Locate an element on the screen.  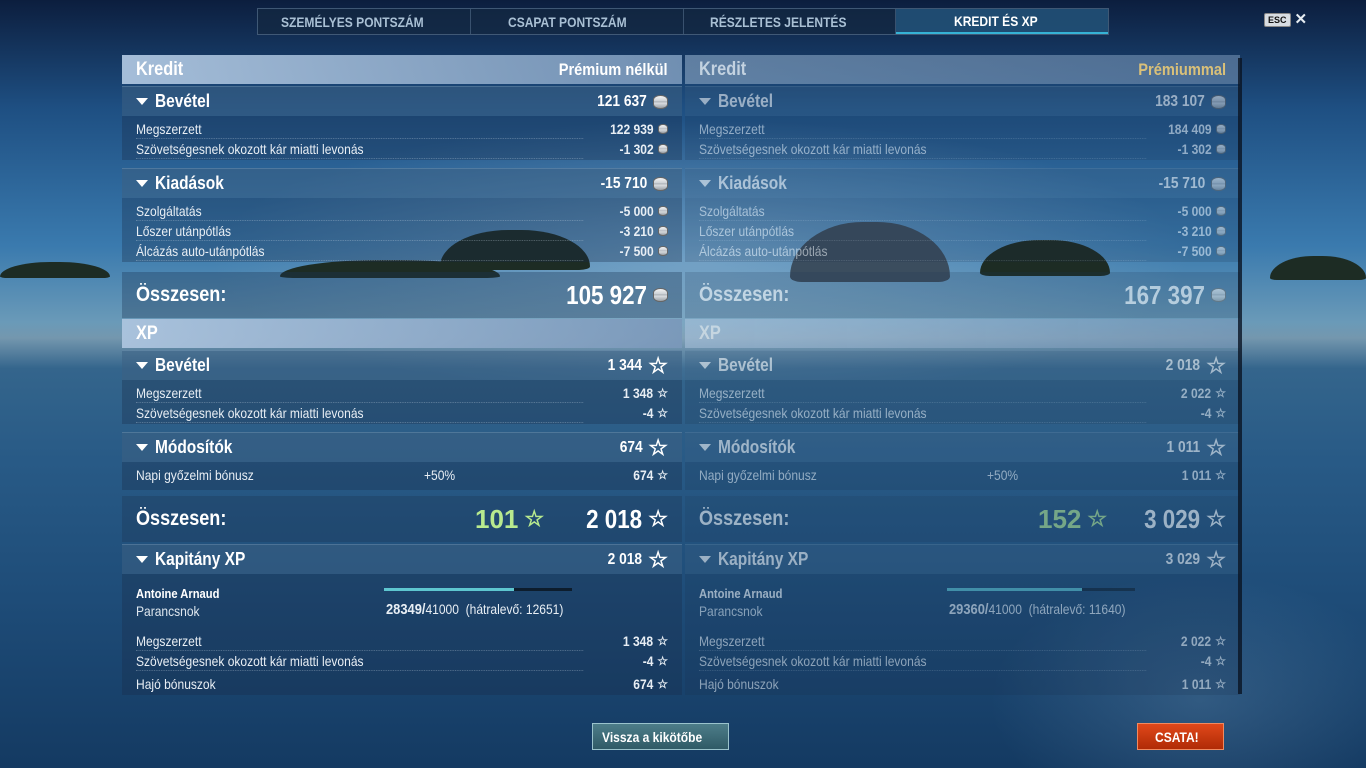
esc-key-label: ESC is located at coordinates (1277, 20).